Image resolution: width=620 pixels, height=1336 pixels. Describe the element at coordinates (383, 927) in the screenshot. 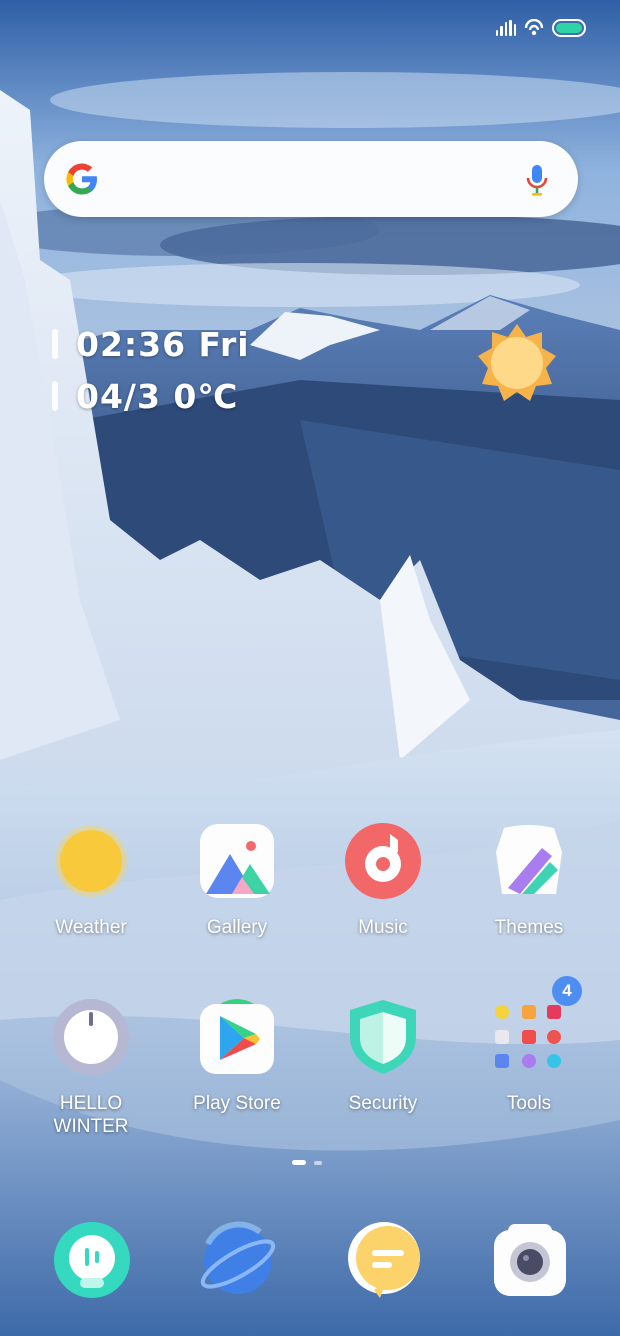

I see `app-label: Music` at that location.